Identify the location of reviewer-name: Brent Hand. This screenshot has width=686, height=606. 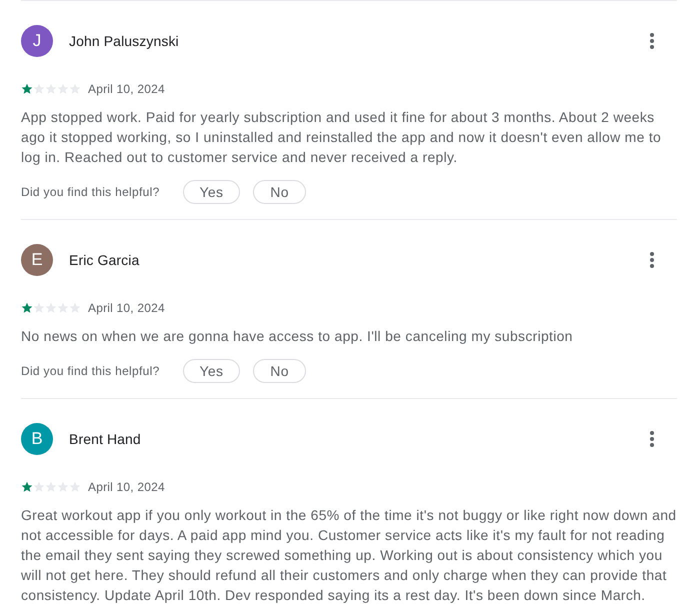
(105, 439).